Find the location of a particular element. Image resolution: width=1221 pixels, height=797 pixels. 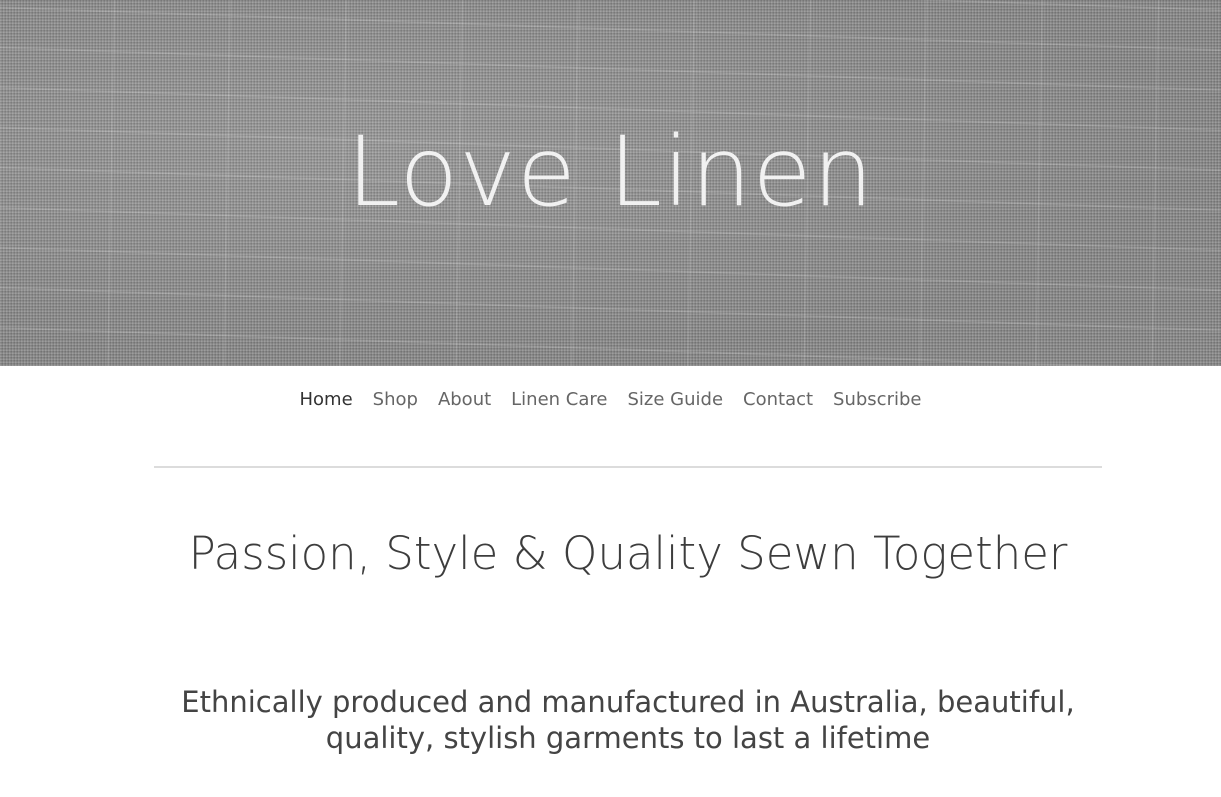

nav-item-size-guide: Size Guide is located at coordinates (675, 400).